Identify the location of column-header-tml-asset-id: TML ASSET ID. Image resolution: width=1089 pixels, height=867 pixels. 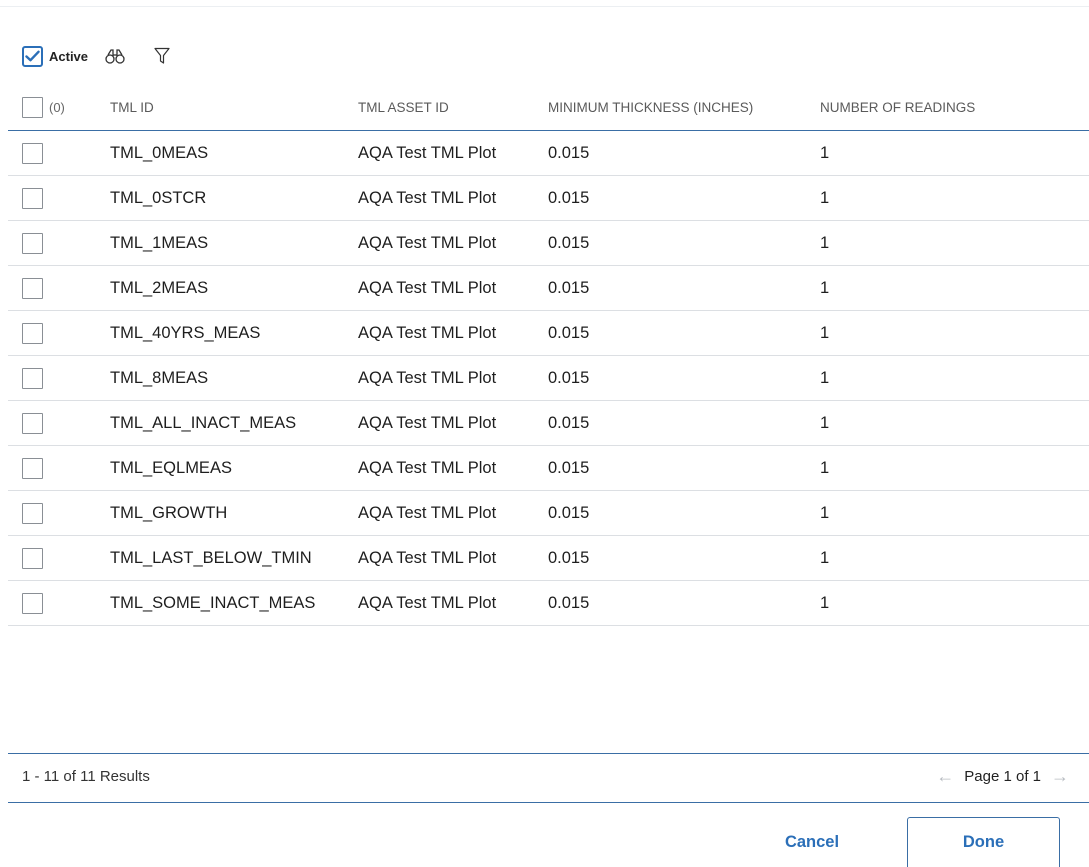
(453, 107).